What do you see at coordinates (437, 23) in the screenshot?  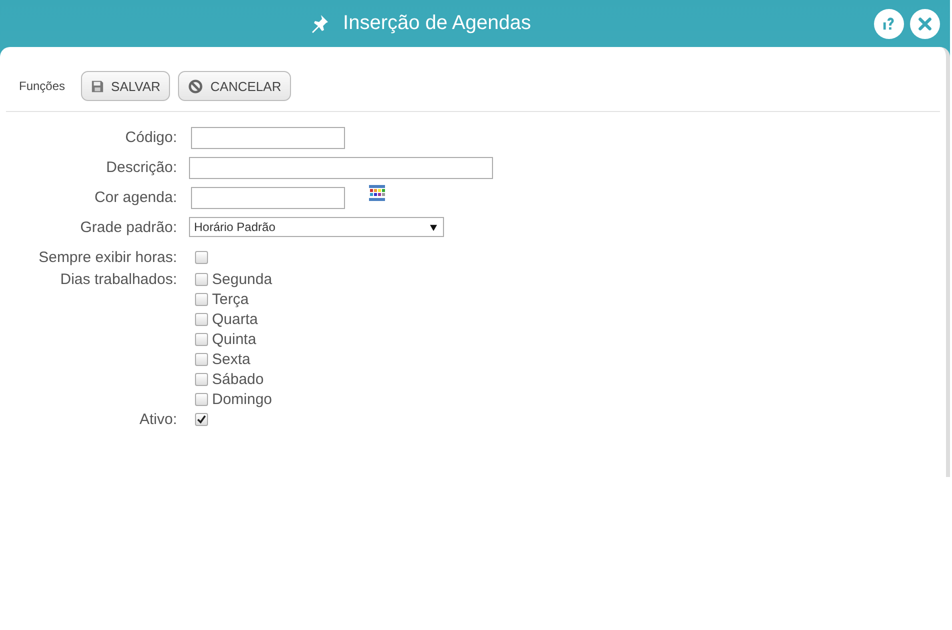 I see `window-title: Inserção de Agendas` at bounding box center [437, 23].